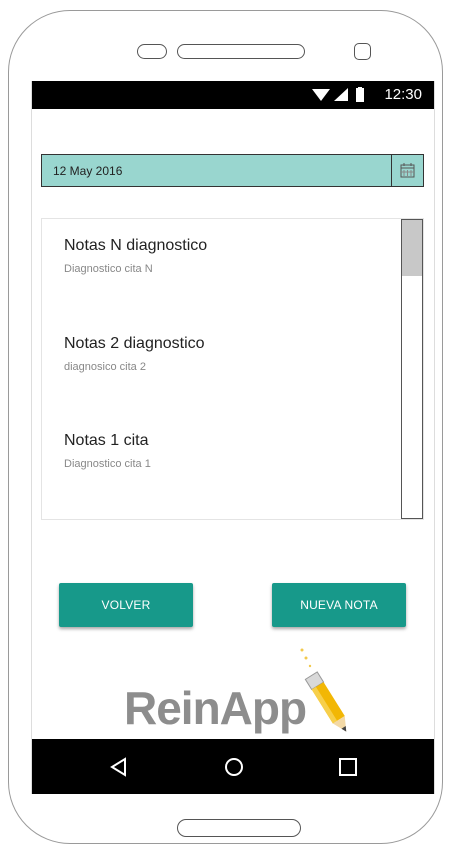 The width and height of the screenshot is (452, 849). What do you see at coordinates (241, 51) in the screenshot?
I see `earpiece-speaker` at bounding box center [241, 51].